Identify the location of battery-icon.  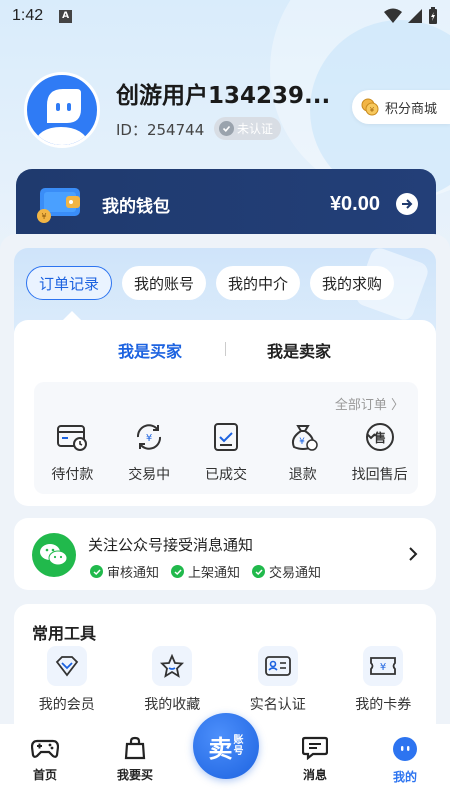
(433, 15).